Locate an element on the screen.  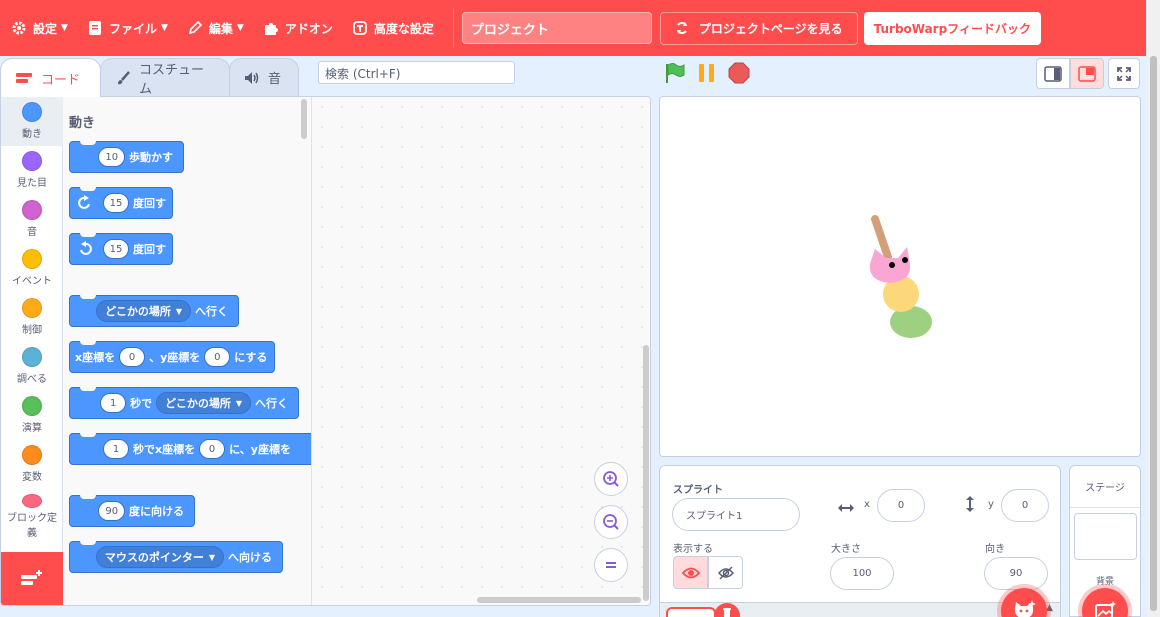
pause-button is located at coordinates (707, 73).